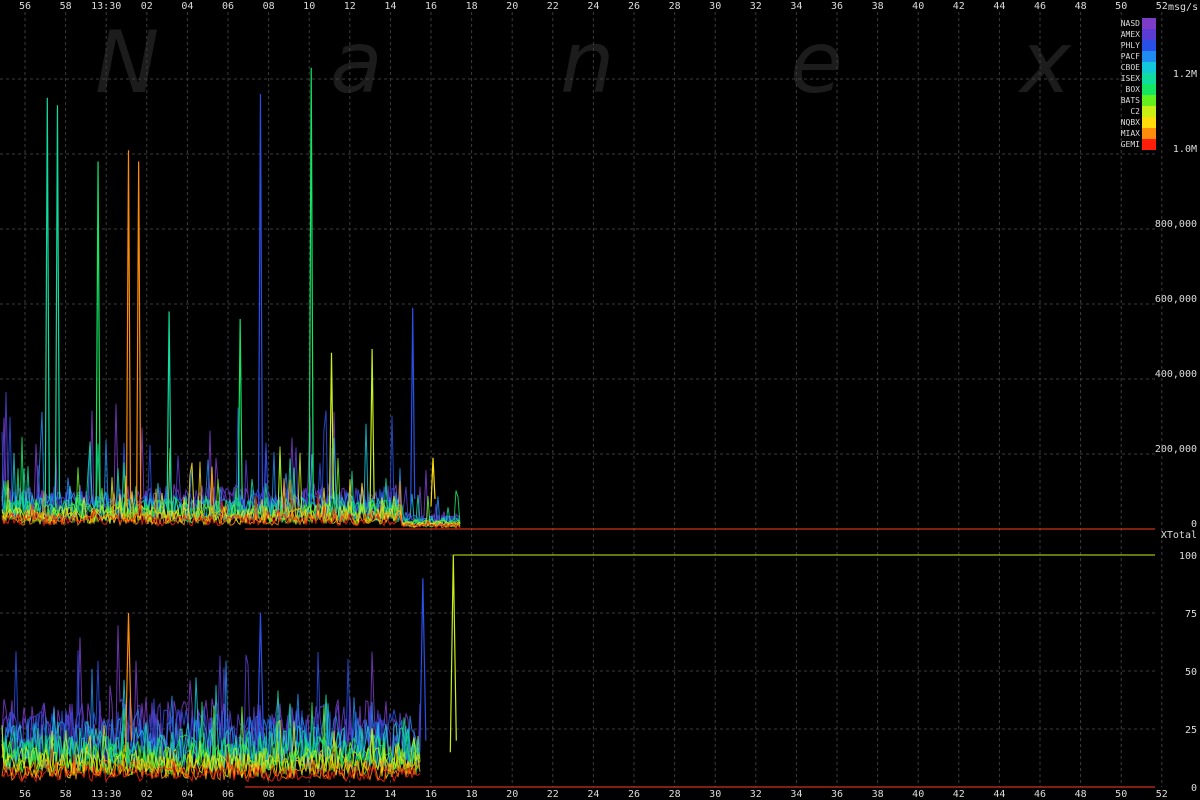 The image size is (1200, 800). Describe the element at coordinates (675, 6) in the screenshot. I see `x-tick-label-top: 28` at that location.